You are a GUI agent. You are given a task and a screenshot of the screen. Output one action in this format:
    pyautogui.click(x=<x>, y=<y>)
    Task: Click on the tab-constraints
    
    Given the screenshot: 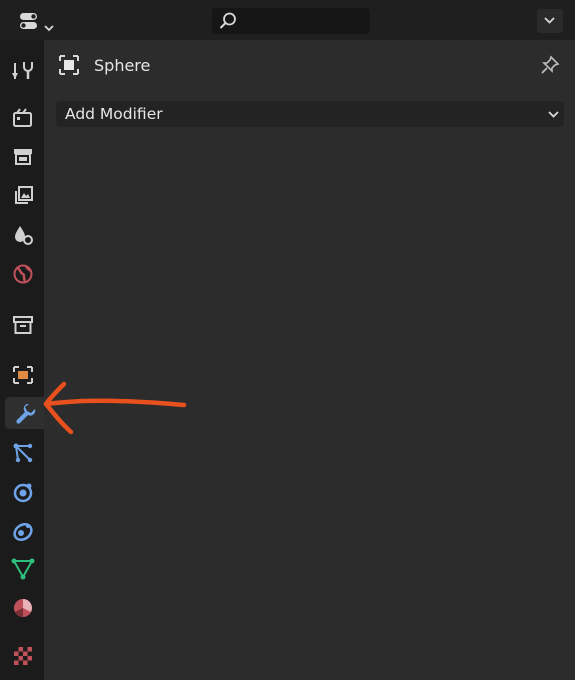 What is the action you would take?
    pyautogui.click(x=23, y=531)
    